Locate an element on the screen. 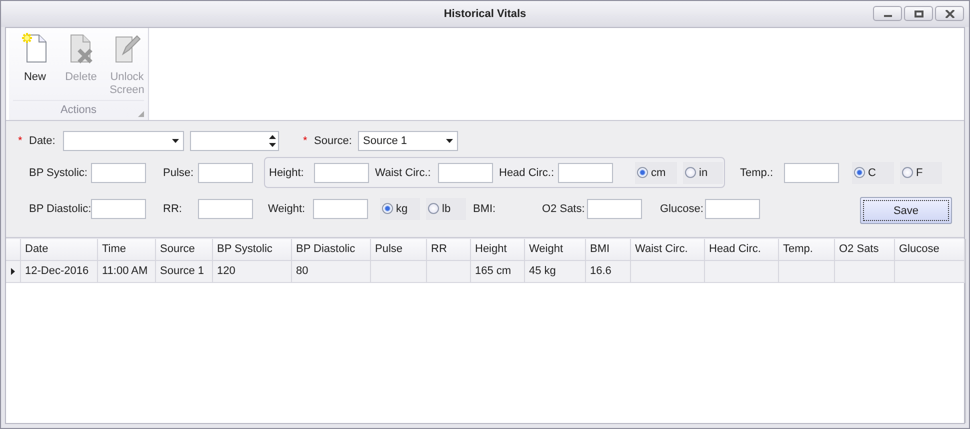 The height and width of the screenshot is (429, 970). radio-button: C is located at coordinates (873, 173).